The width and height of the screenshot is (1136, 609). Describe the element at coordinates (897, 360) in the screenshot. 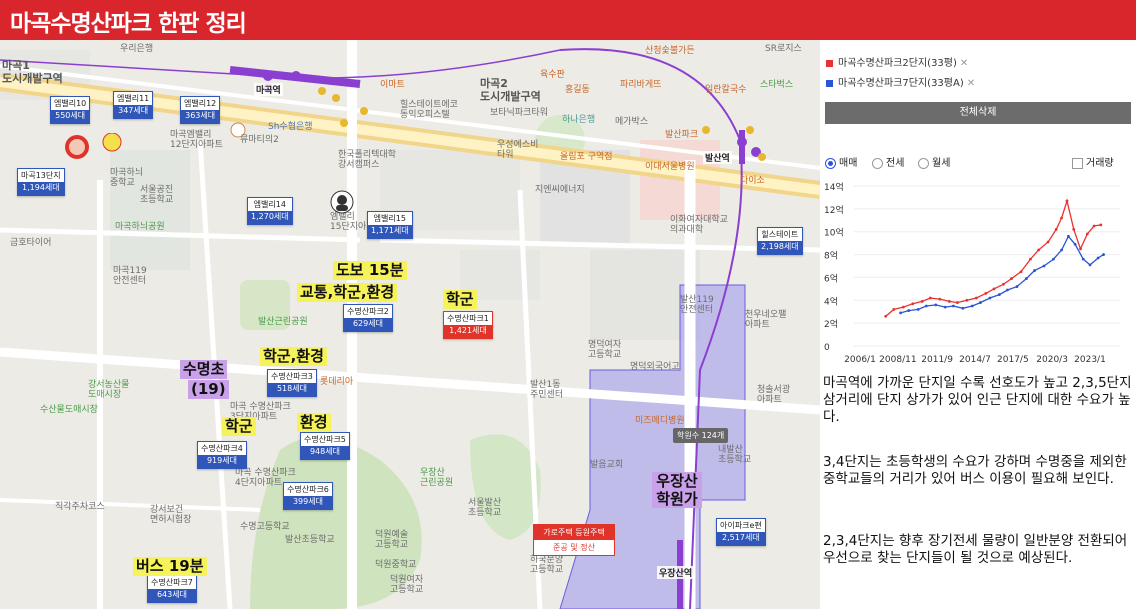

I see `x-tick-label: 2008/11` at that location.